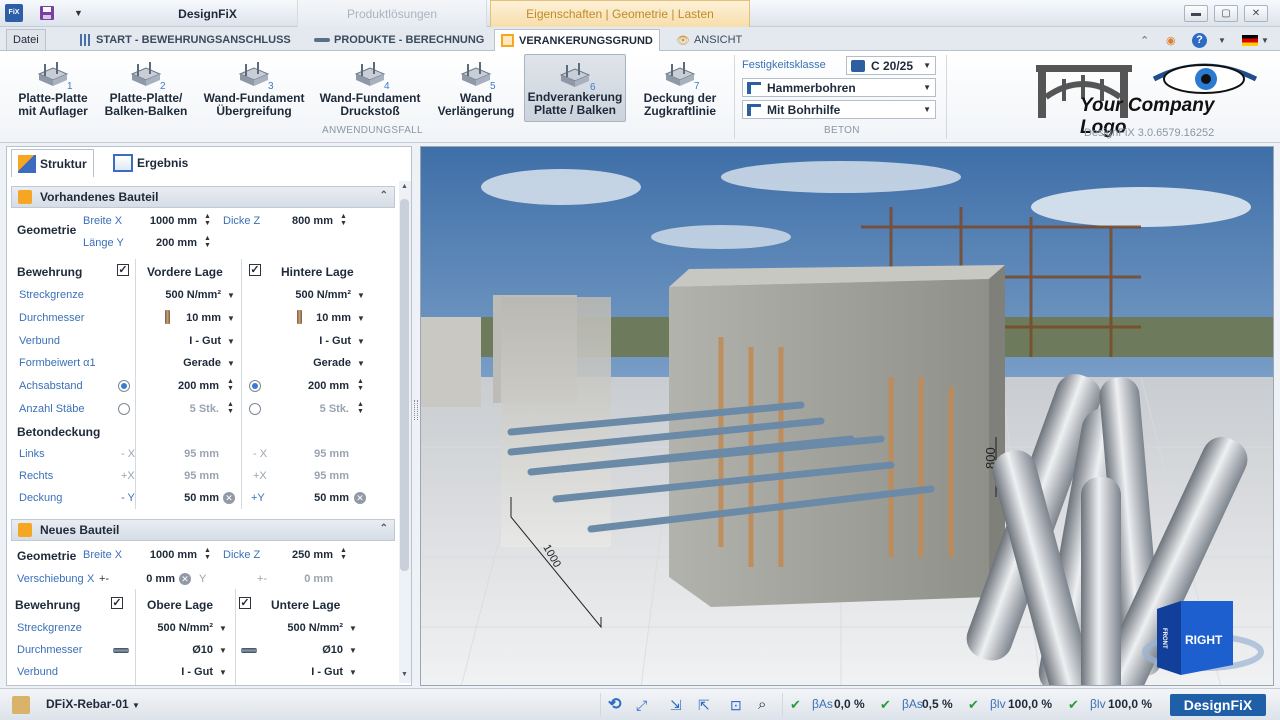 This screenshot has height=720, width=1280. I want to click on tab-ergebnis: Ergebnis, so click(150, 163).